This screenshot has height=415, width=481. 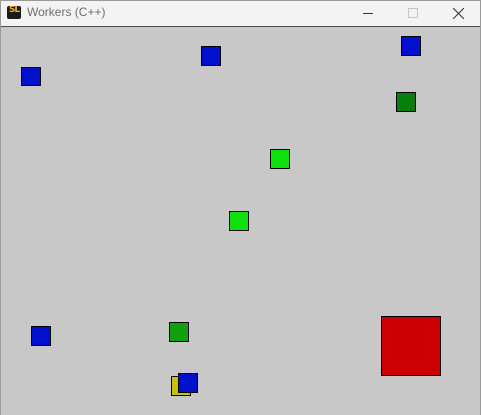 I want to click on maximize-button, so click(x=413, y=13).